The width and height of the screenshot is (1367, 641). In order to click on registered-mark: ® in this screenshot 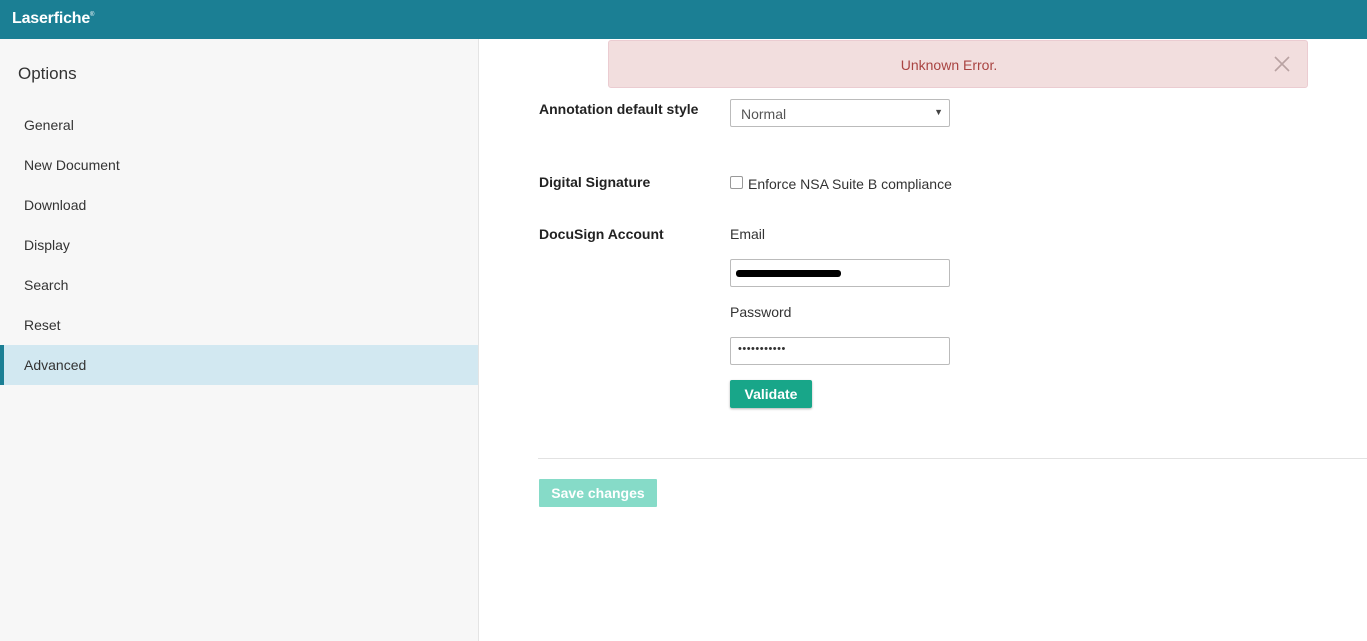, I will do `click(92, 15)`.